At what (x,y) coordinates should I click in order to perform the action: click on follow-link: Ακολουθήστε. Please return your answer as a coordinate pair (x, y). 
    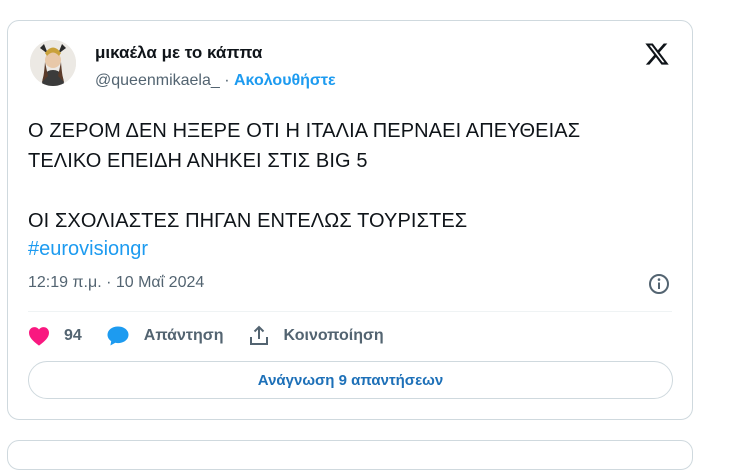
    Looking at the image, I should click on (285, 80).